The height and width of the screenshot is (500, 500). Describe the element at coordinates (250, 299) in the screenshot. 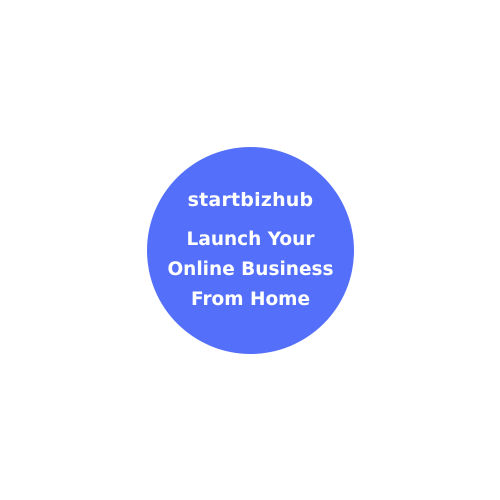

I see `tagline-line-3: From Home` at that location.